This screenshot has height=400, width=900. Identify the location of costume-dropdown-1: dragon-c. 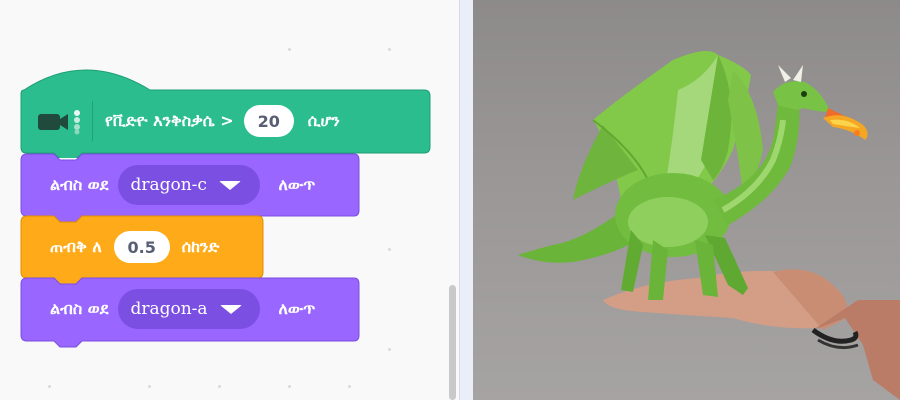
(189, 185).